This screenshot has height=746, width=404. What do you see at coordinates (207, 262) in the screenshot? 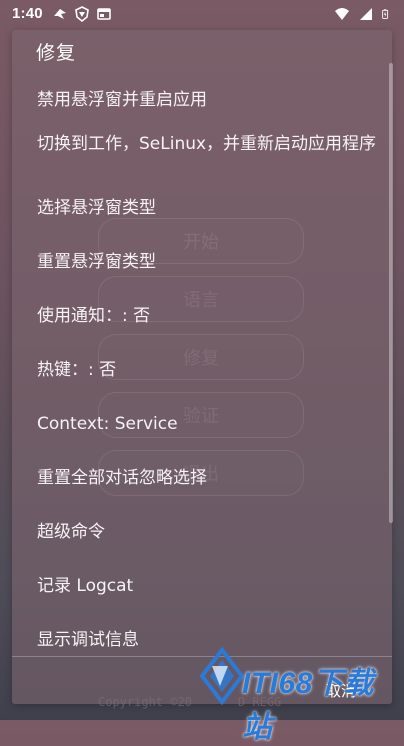
I see `menu-item-reset-overlay-type: 重置悬浮窗类型` at bounding box center [207, 262].